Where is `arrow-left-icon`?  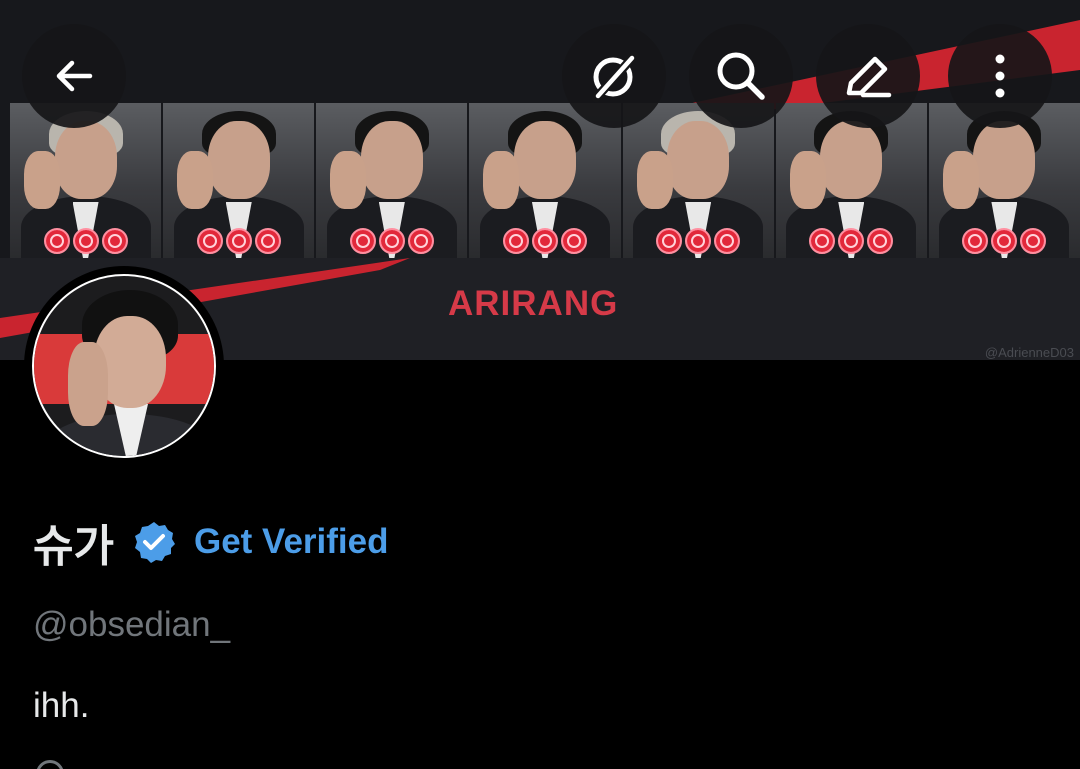 arrow-left-icon is located at coordinates (74, 76).